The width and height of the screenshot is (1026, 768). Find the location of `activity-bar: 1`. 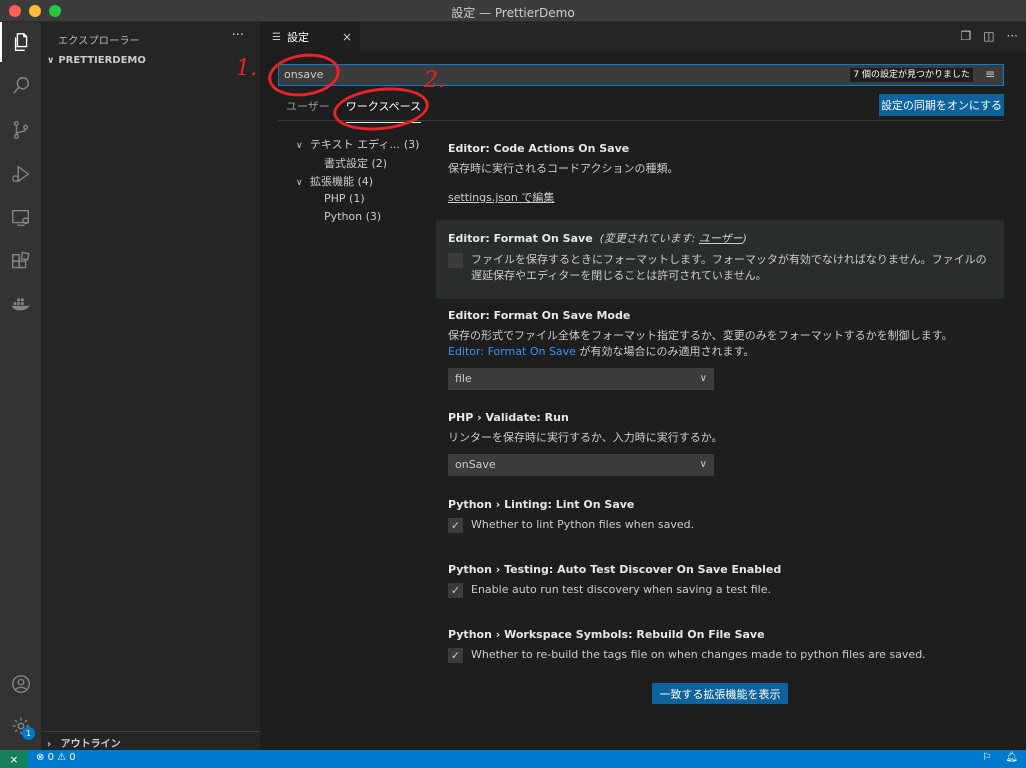

activity-bar: 1 is located at coordinates (20, 386).